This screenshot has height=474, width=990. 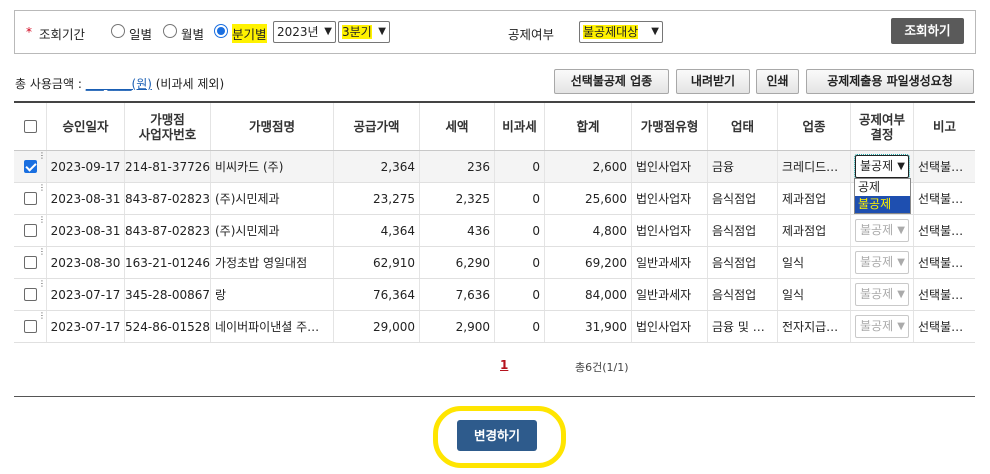 What do you see at coordinates (48, 84) in the screenshot?
I see `total-amount-prefix: 총 사용금액 :` at bounding box center [48, 84].